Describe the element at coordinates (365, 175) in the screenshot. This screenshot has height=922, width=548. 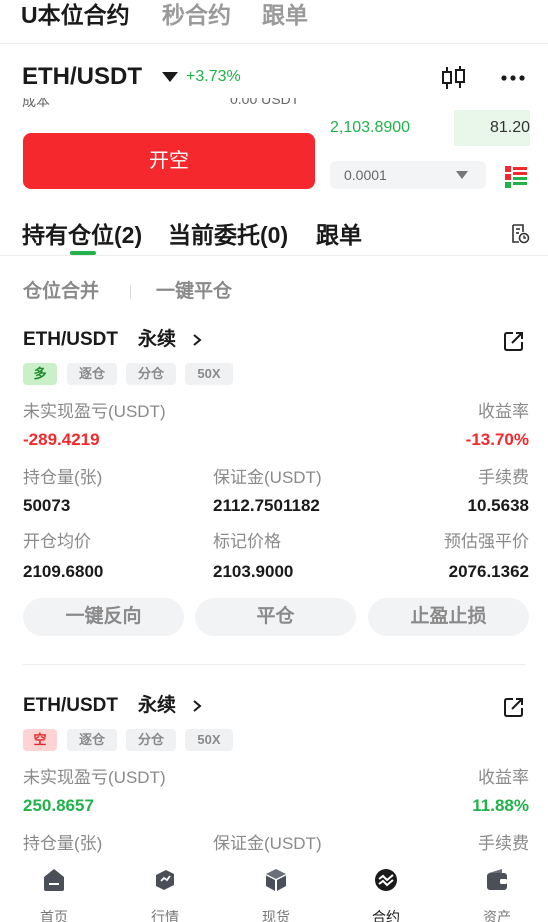
I see `depth-precision-value: 0.0001` at that location.